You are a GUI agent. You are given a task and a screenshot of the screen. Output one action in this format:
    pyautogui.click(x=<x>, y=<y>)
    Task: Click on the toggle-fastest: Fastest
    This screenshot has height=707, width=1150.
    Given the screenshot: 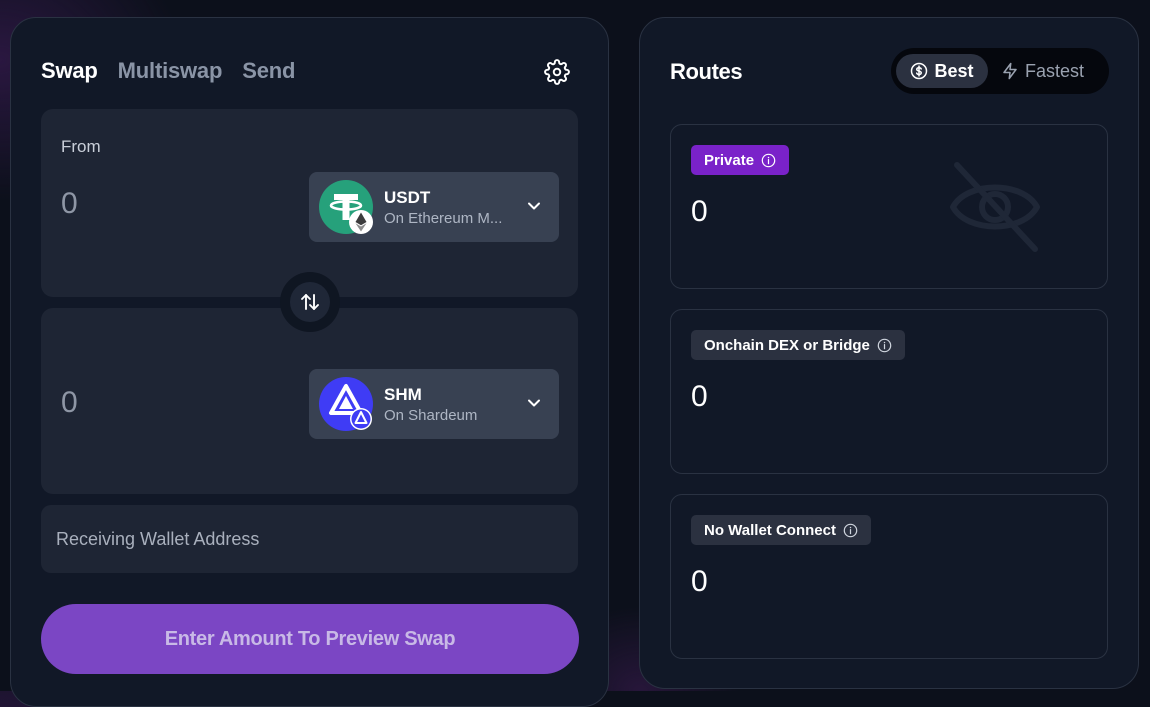 What is the action you would take?
    pyautogui.click(x=1051, y=71)
    